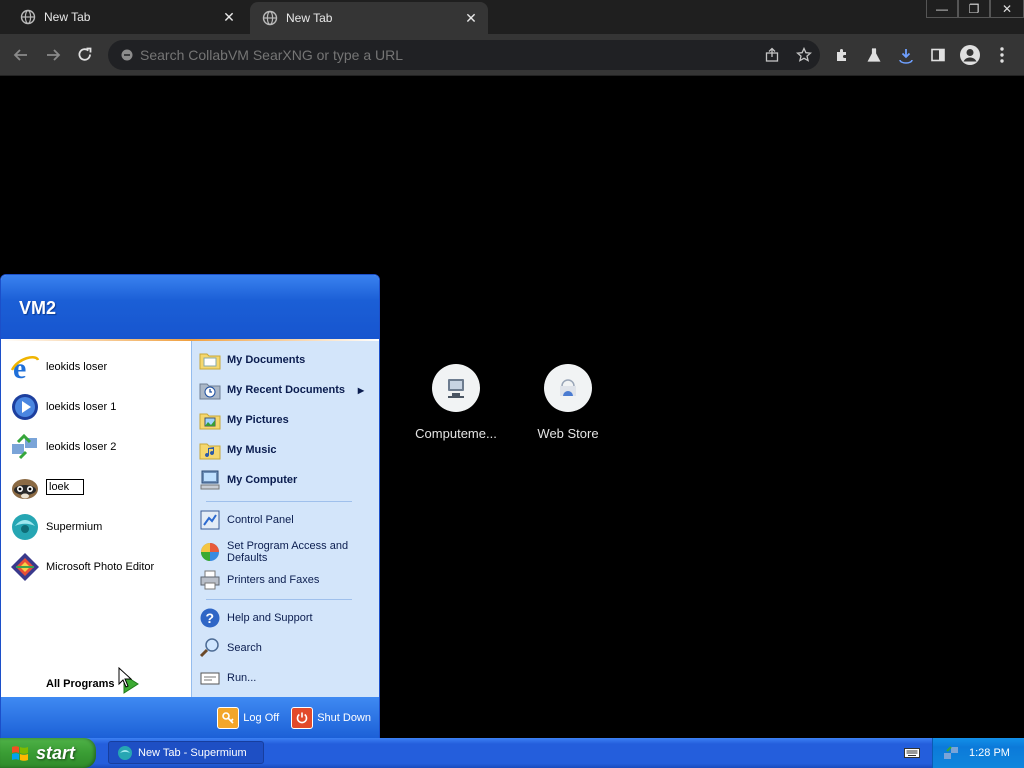  What do you see at coordinates (261, 718) in the screenshot?
I see `log-off-label: Log Off` at bounding box center [261, 718].